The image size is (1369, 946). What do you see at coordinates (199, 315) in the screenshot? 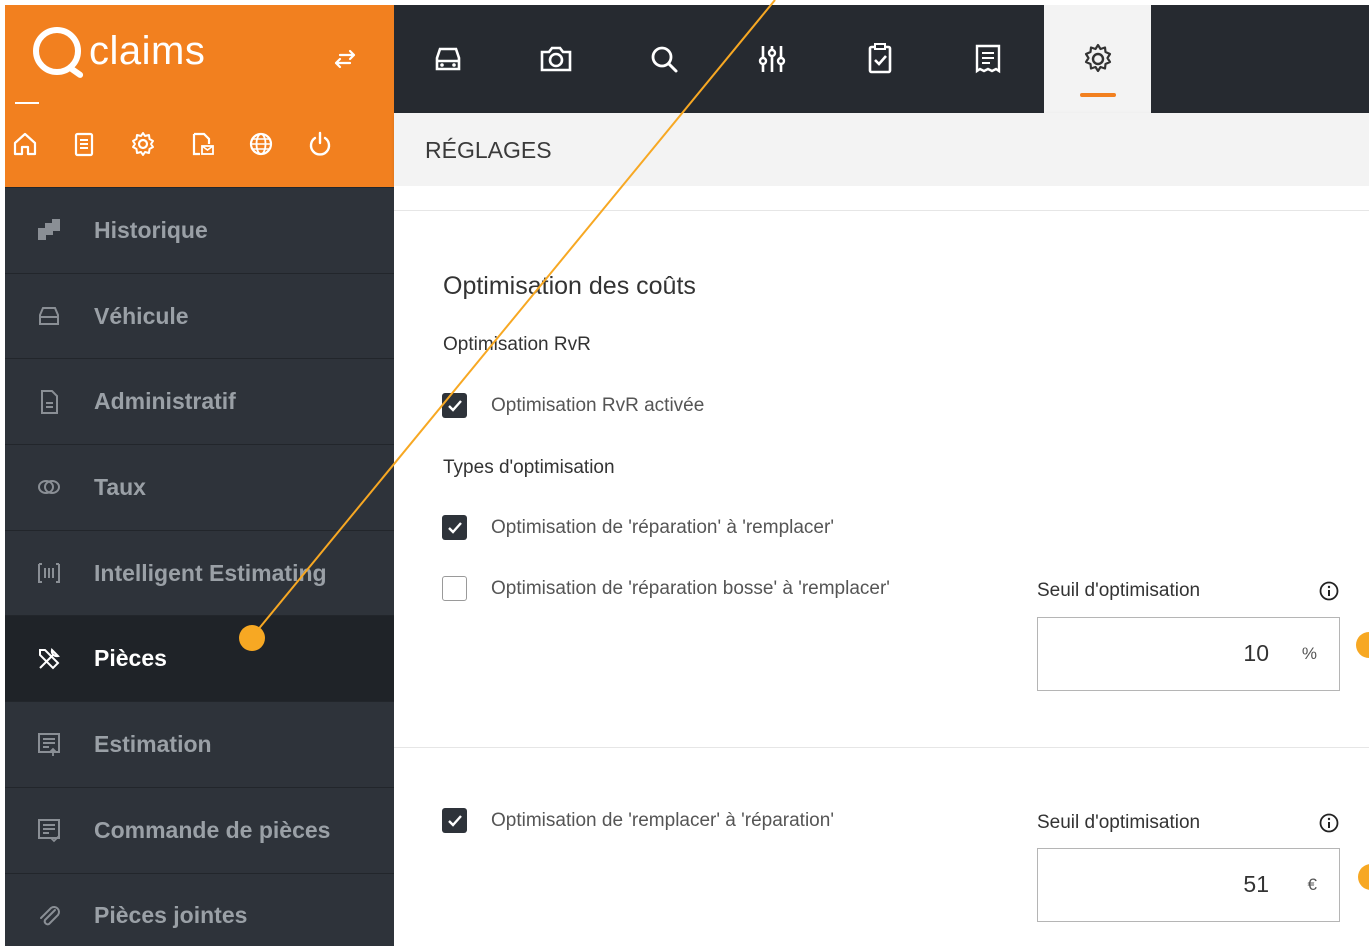
I see `sidebar-item-vehicule: Véhicule` at bounding box center [199, 315].